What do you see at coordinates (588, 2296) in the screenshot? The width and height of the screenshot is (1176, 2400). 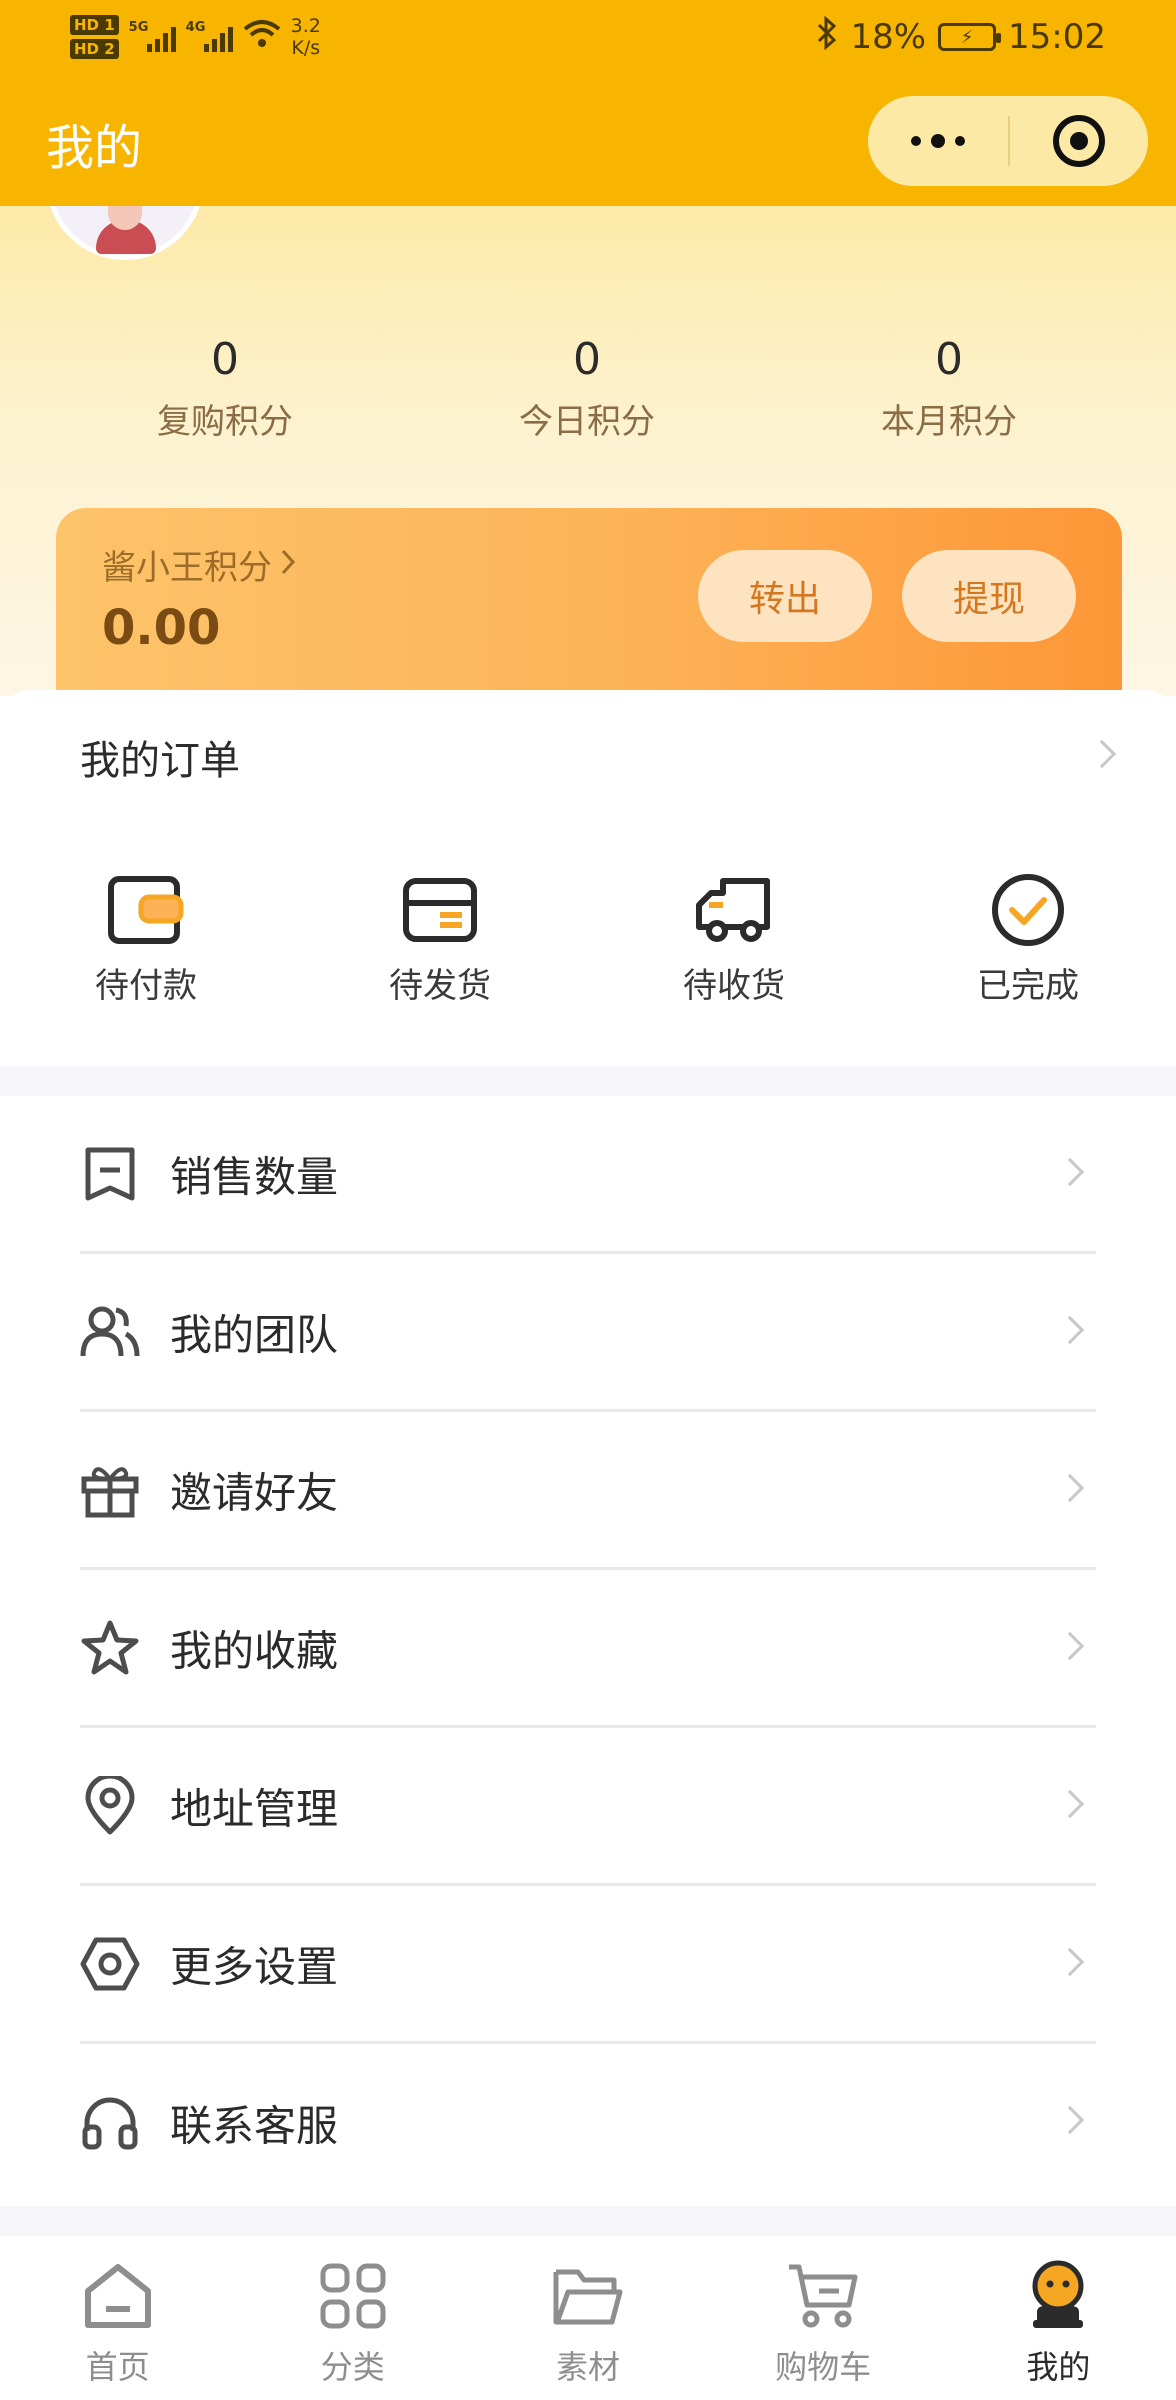 I see `folder-icon` at bounding box center [588, 2296].